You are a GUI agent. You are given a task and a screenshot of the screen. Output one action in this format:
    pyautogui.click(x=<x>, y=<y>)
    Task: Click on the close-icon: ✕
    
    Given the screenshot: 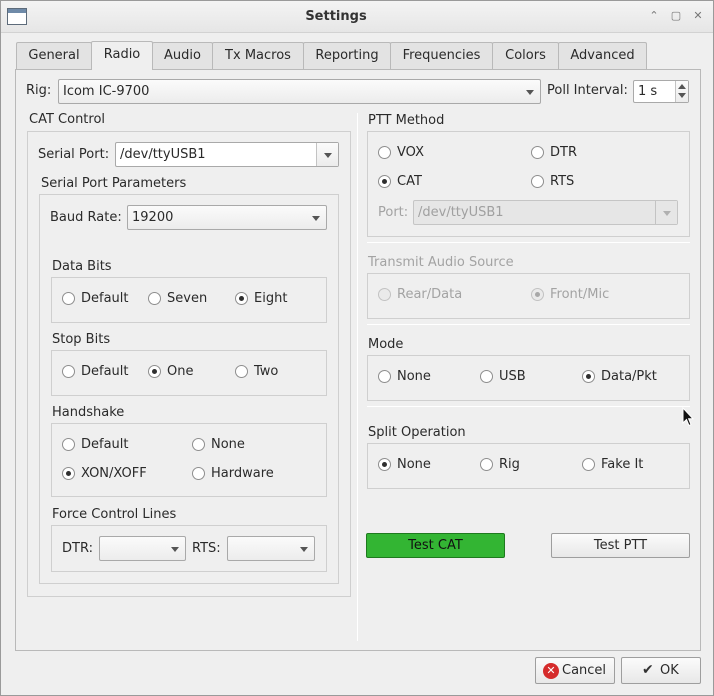 What is the action you would take?
    pyautogui.click(x=698, y=16)
    